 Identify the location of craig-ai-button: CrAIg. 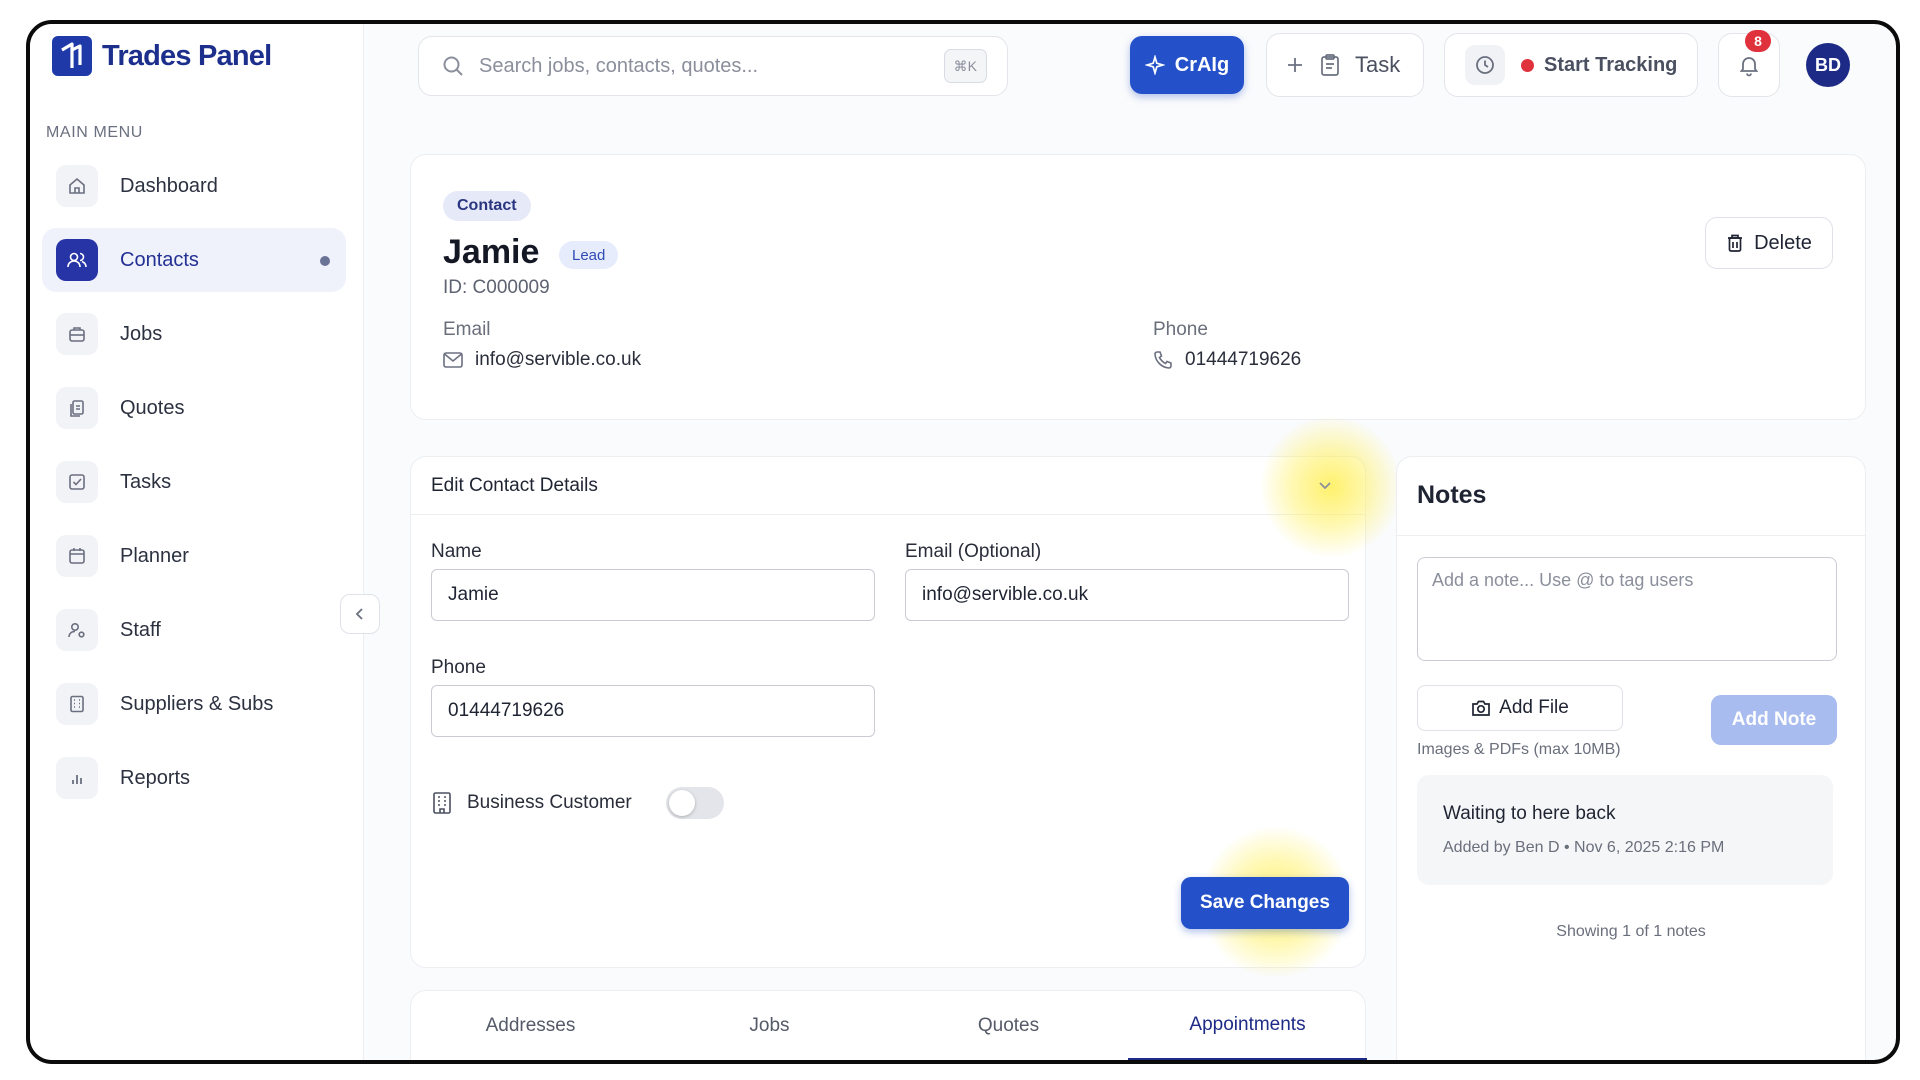
(1187, 65).